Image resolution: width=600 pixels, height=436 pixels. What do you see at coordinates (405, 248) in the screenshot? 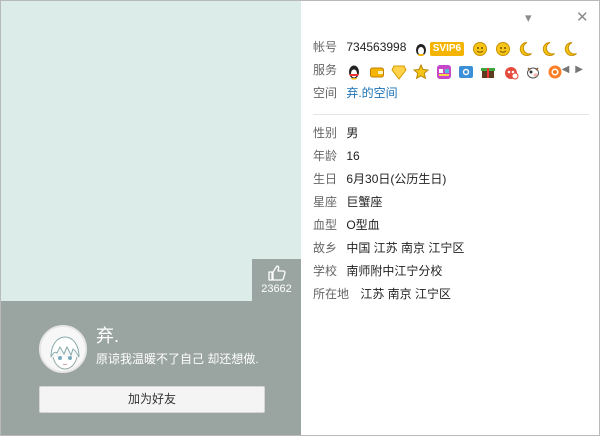
I see `detail-value: 中国 江苏 南京 江宁区` at bounding box center [405, 248].